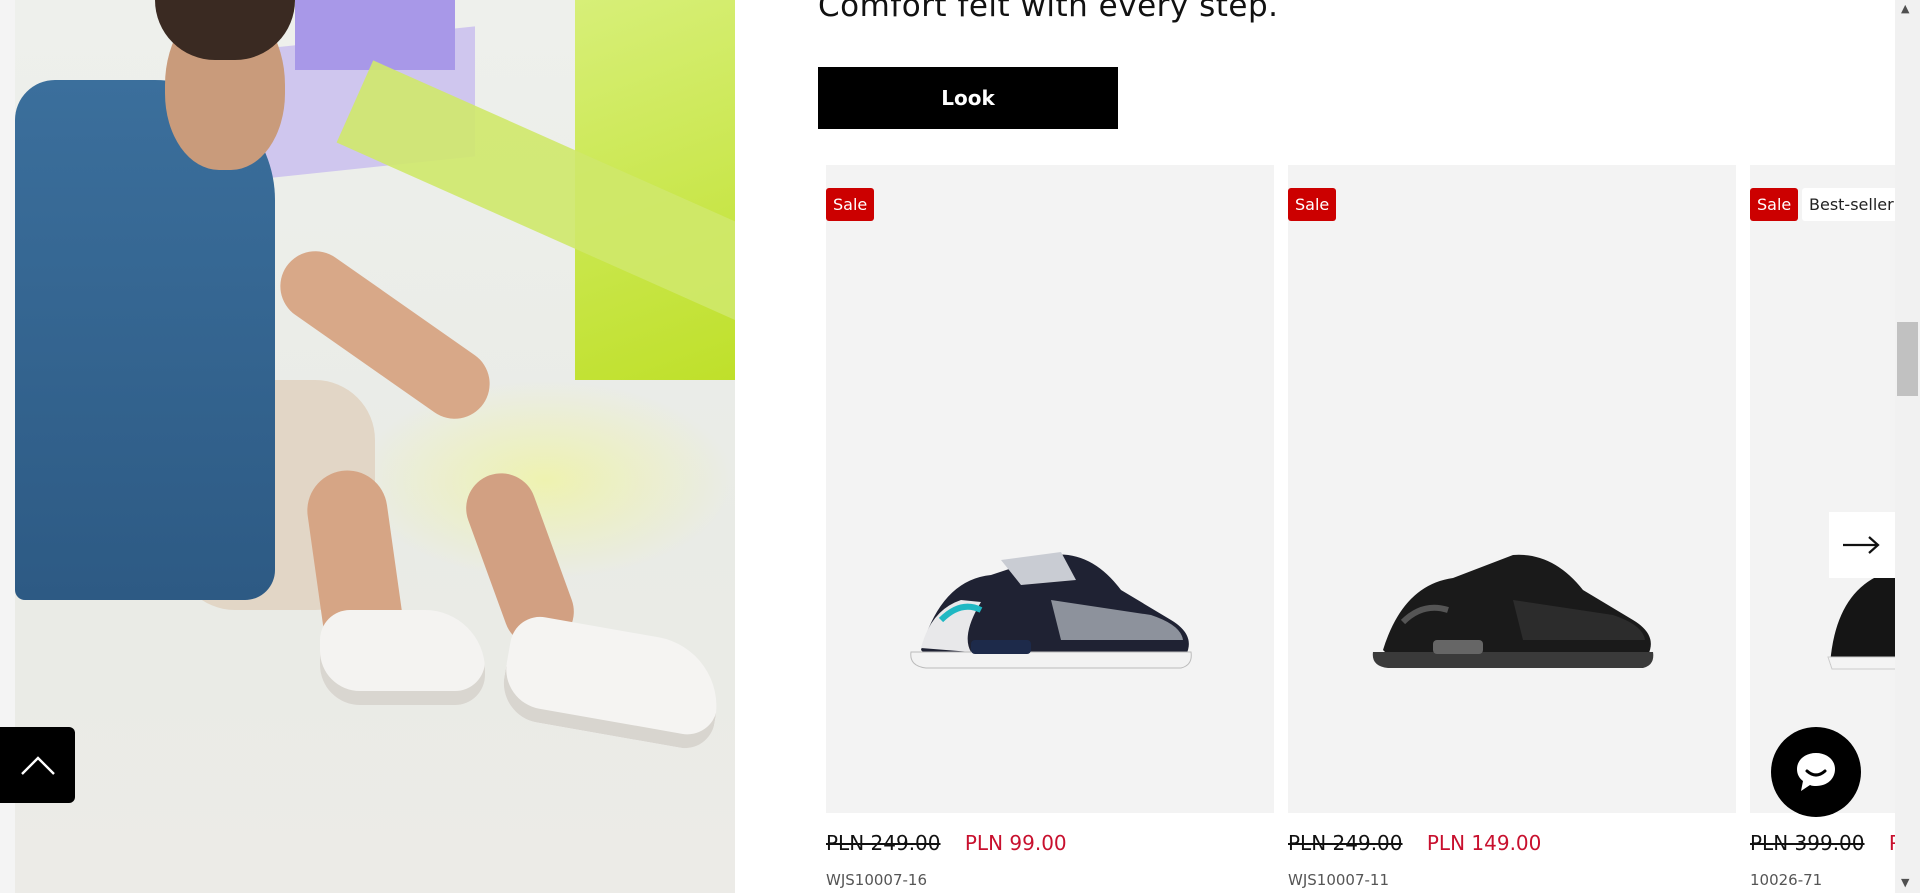 The height and width of the screenshot is (893, 1920). Describe the element at coordinates (1823, 489) in the screenshot. I see `product-image: Sale Best-seller` at that location.